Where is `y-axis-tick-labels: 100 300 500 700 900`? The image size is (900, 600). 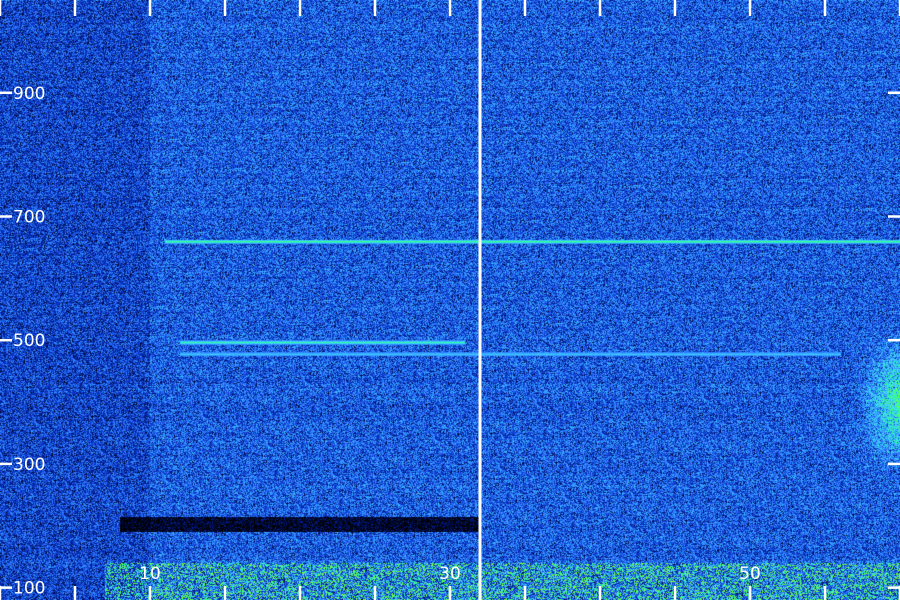 y-axis-tick-labels: 100 300 500 700 900 is located at coordinates (29, 341).